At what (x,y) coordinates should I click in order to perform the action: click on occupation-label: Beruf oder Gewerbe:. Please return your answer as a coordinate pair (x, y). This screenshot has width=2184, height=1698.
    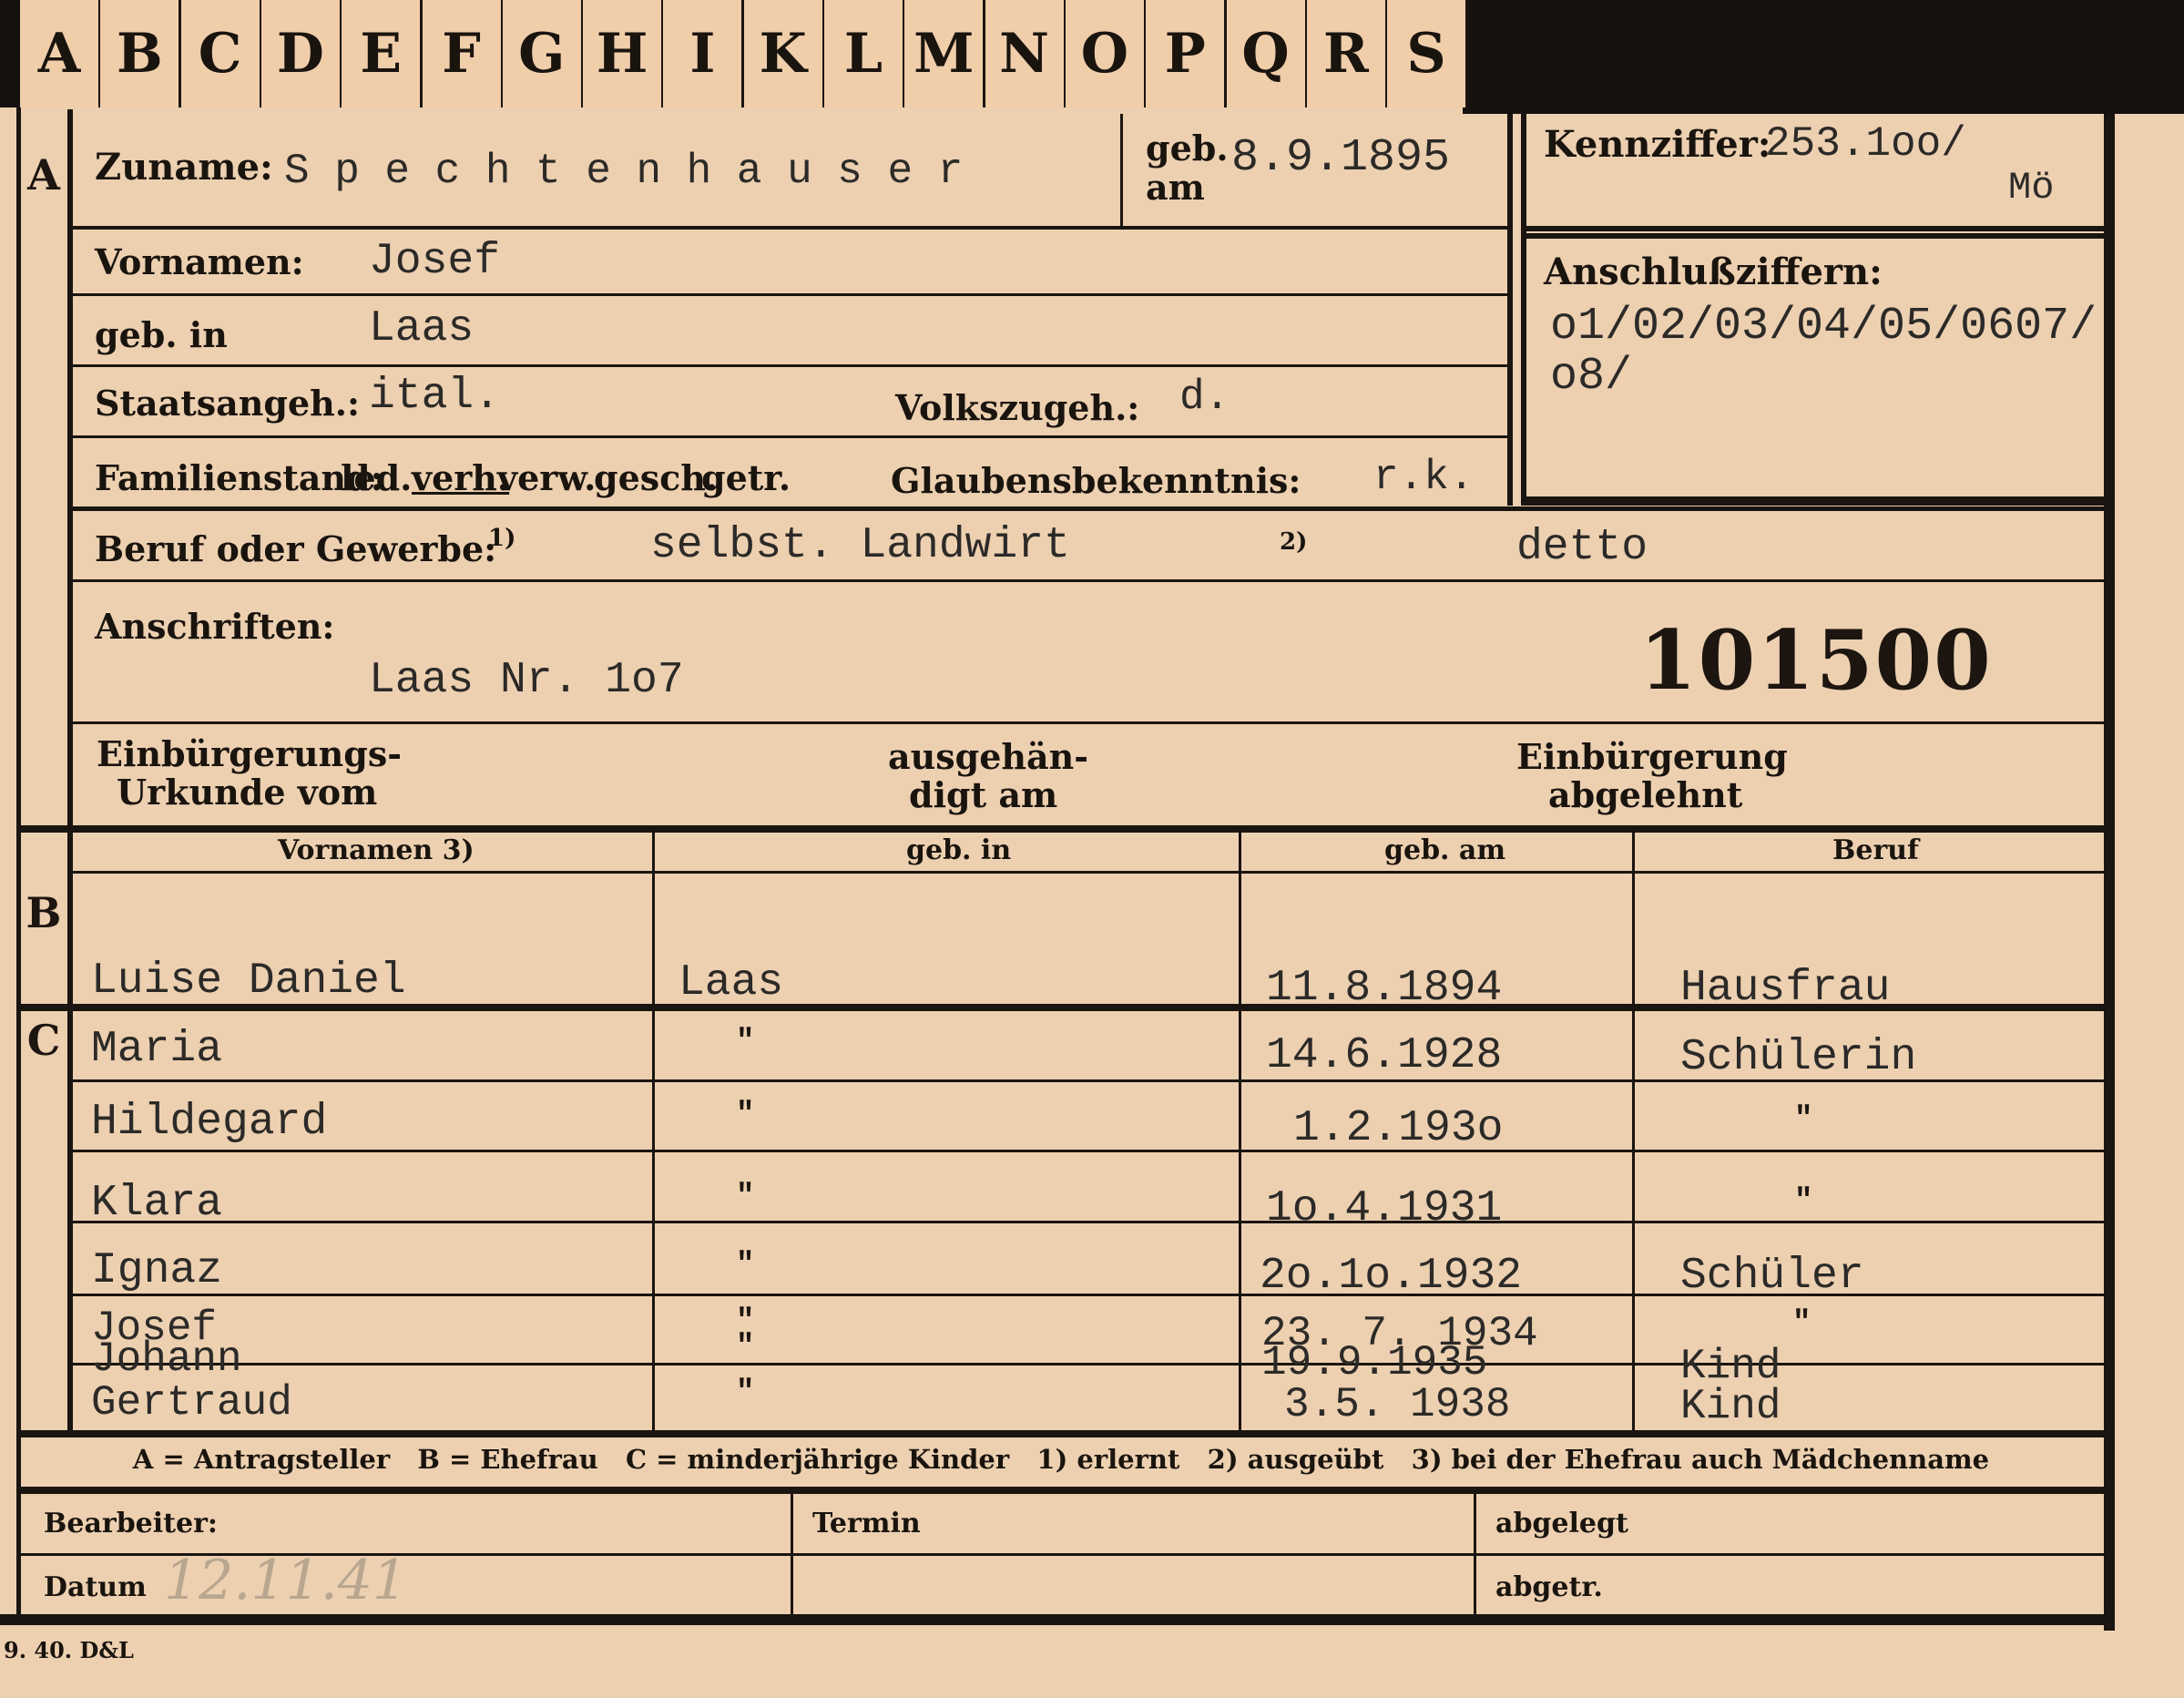
    Looking at the image, I should click on (296, 549).